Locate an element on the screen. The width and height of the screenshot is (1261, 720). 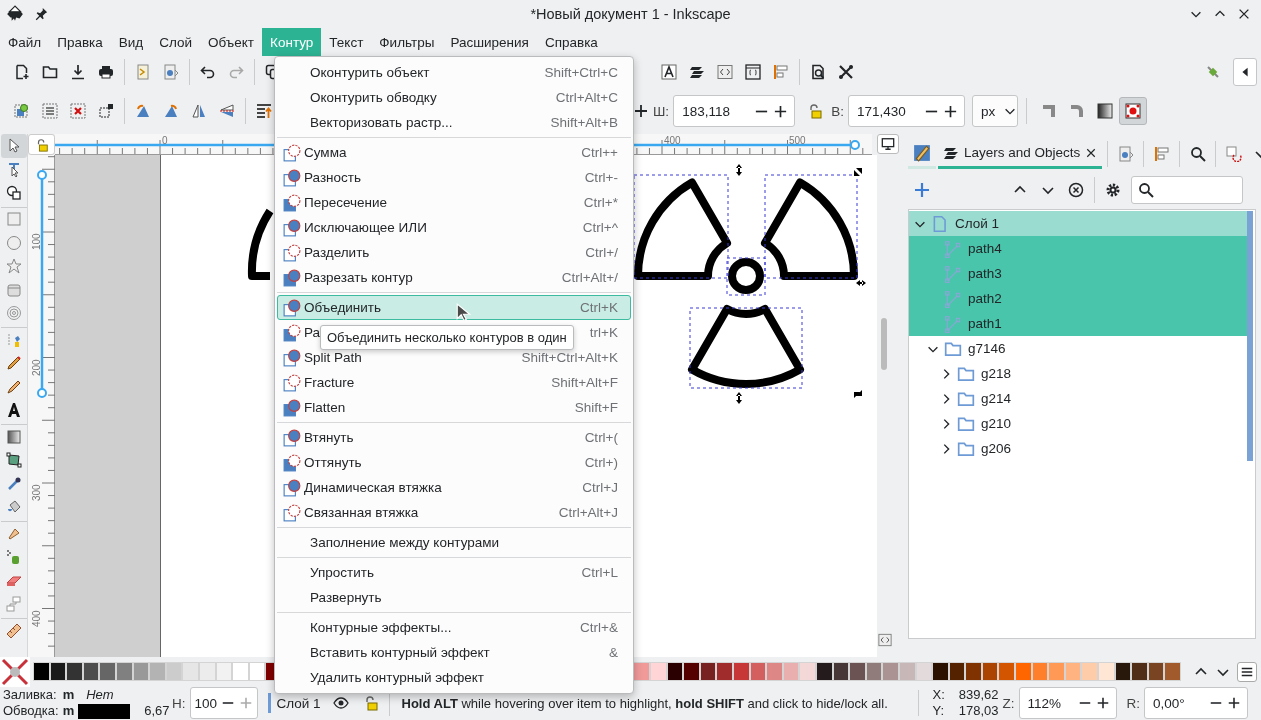
status-message: Hold ALT while hovering over item to highlight, hold SHIFT and click to hide/lock all. is located at coordinates (645, 703).